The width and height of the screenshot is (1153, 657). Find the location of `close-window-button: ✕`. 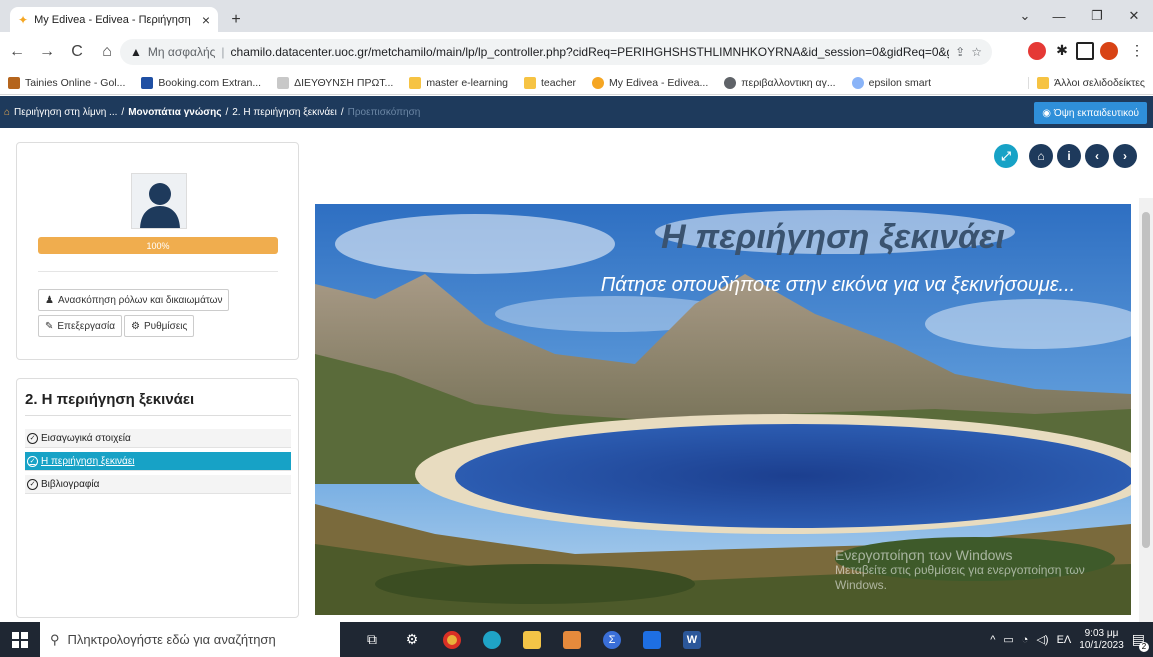

close-window-button: ✕ is located at coordinates (1134, 16).